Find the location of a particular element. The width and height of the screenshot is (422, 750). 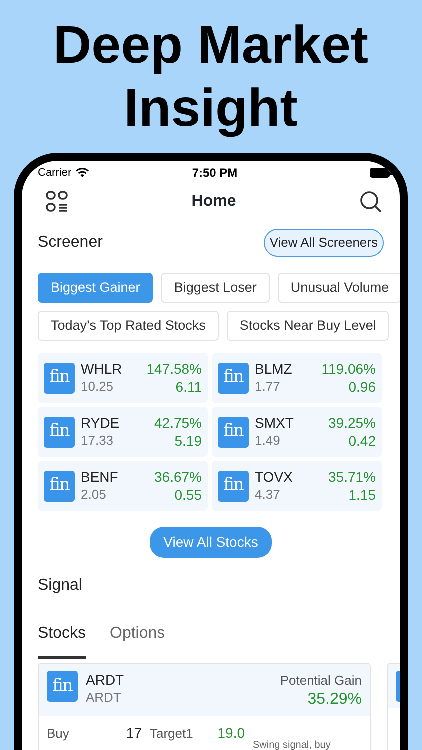

filter-chip: Stocks Near Buy Level is located at coordinates (308, 325).